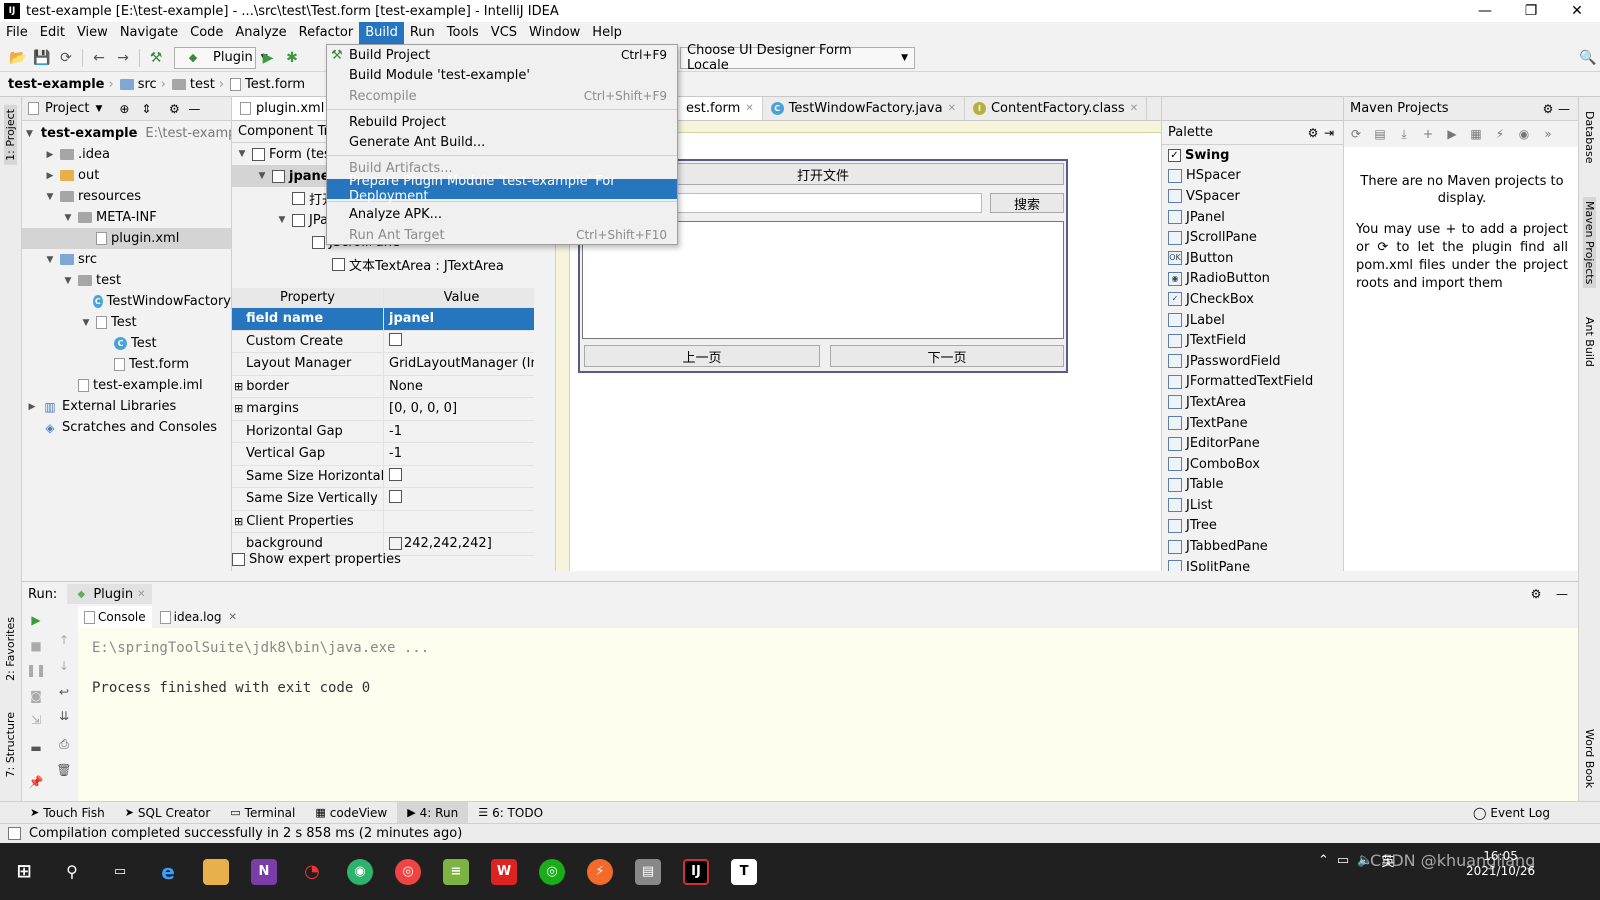 This screenshot has height=900, width=1600. I want to click on build-menu-item: Rebuild Project, so click(502, 122).